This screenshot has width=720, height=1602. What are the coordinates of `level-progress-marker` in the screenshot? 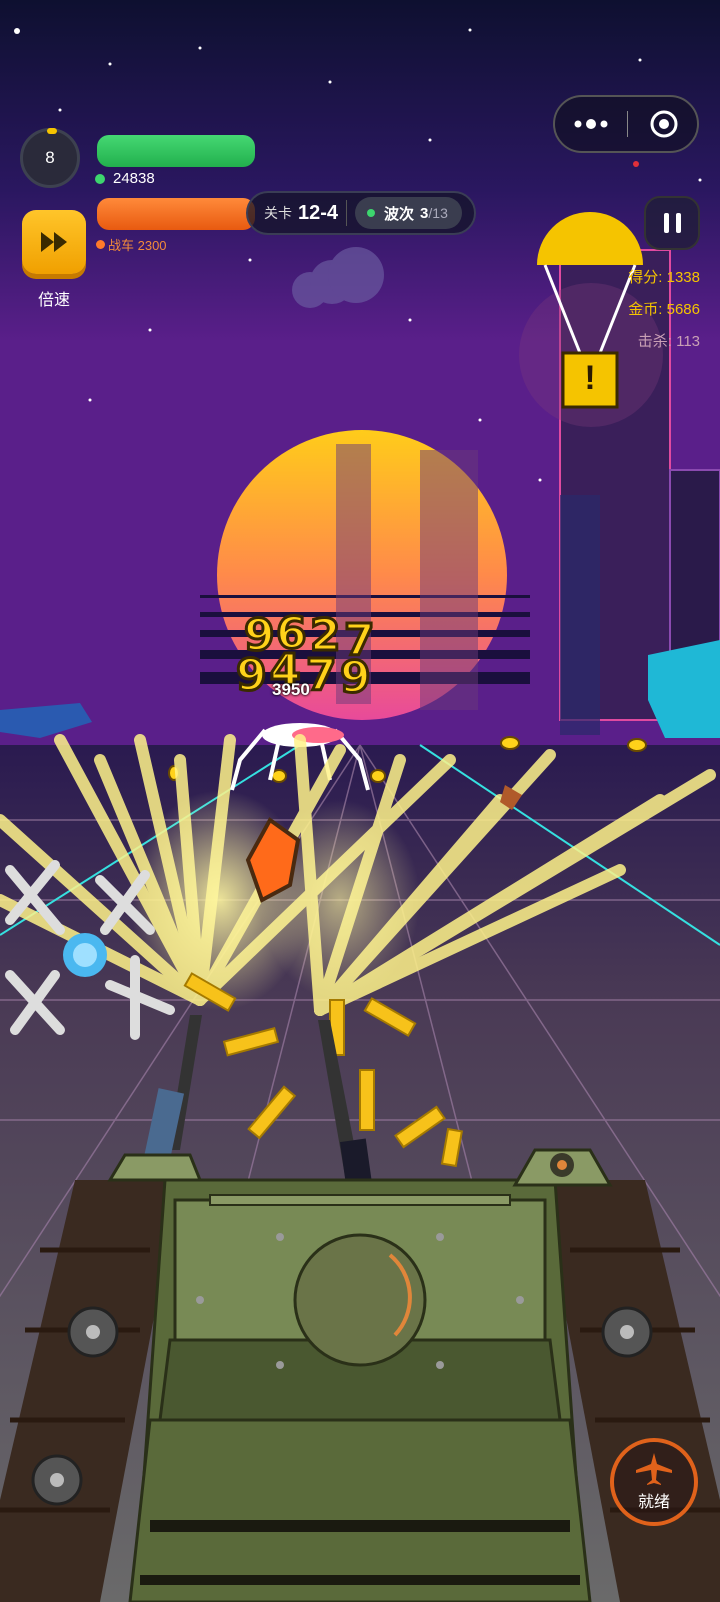 It's located at (52, 131).